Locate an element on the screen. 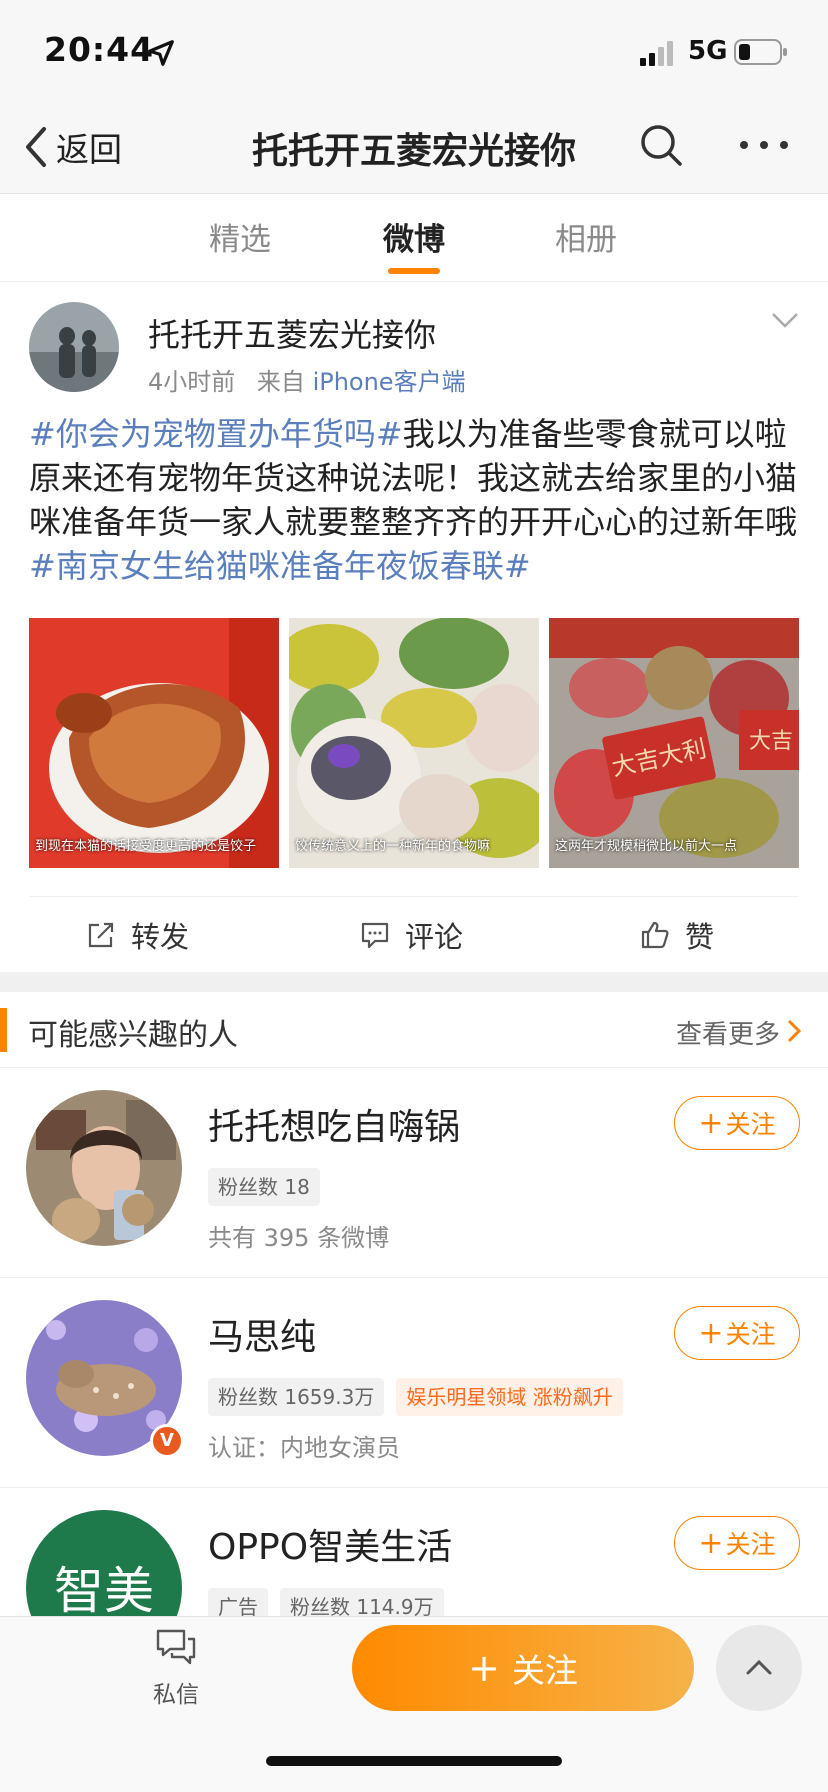 The image size is (828, 1792). post-image: 大吉大利 大吉 这两年才规模稍微比以前大一点 is located at coordinates (674, 743).